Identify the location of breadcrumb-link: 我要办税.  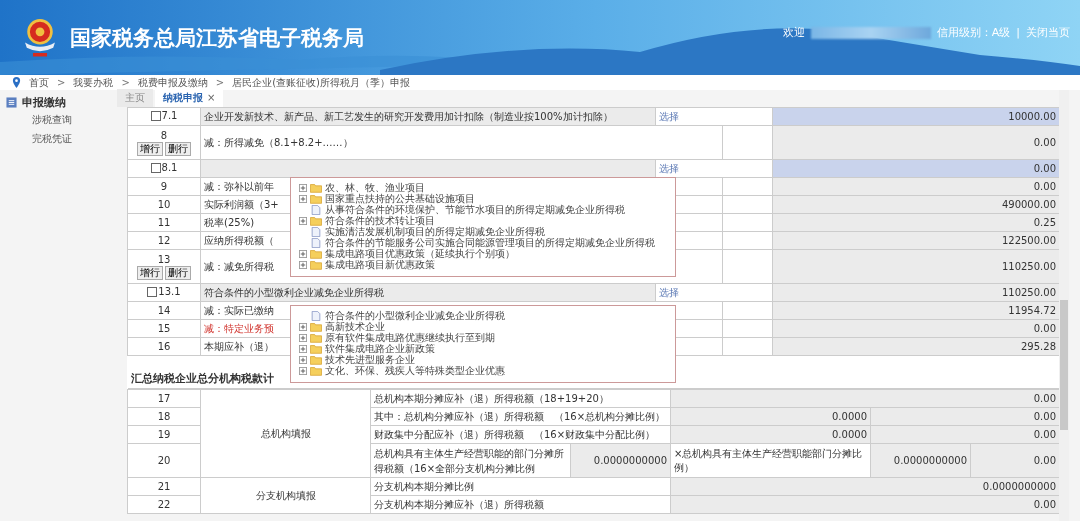
(93, 82).